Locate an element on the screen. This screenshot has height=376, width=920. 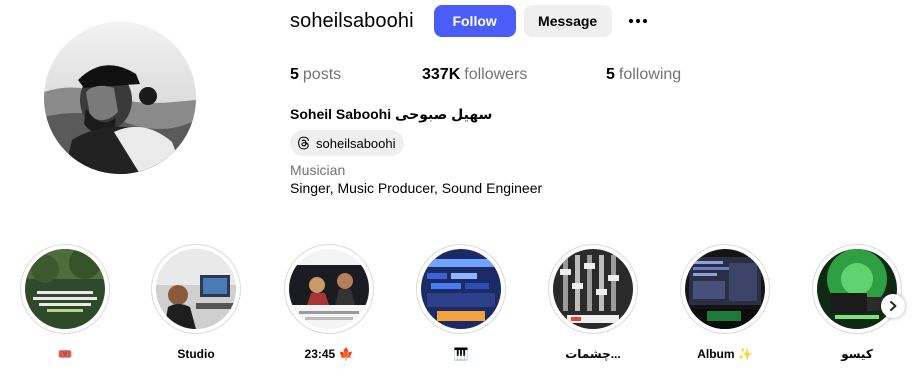
highlight-label: 23:45 🍁 is located at coordinates (329, 354).